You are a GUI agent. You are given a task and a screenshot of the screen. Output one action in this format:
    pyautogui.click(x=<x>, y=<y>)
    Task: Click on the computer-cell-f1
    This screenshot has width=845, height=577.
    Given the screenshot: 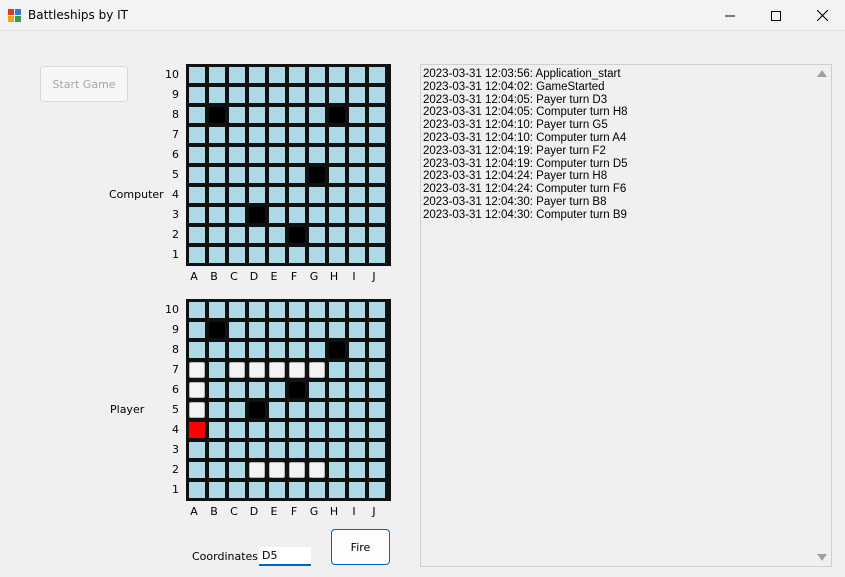 What is the action you would take?
    pyautogui.click(x=297, y=255)
    